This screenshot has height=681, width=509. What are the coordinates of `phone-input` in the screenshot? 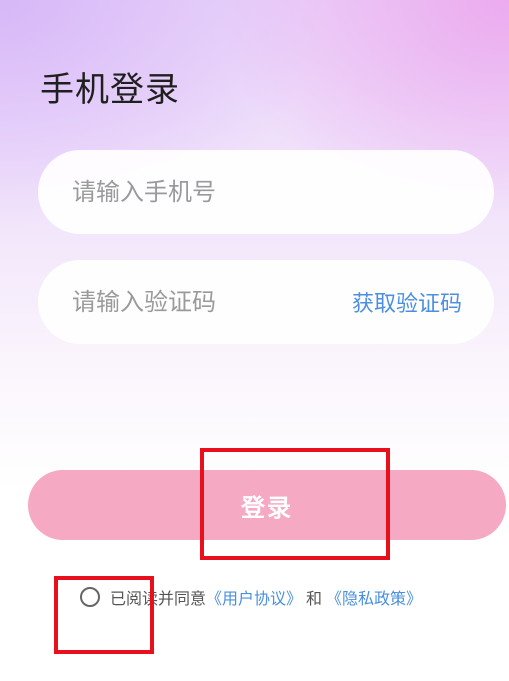 It's located at (266, 192).